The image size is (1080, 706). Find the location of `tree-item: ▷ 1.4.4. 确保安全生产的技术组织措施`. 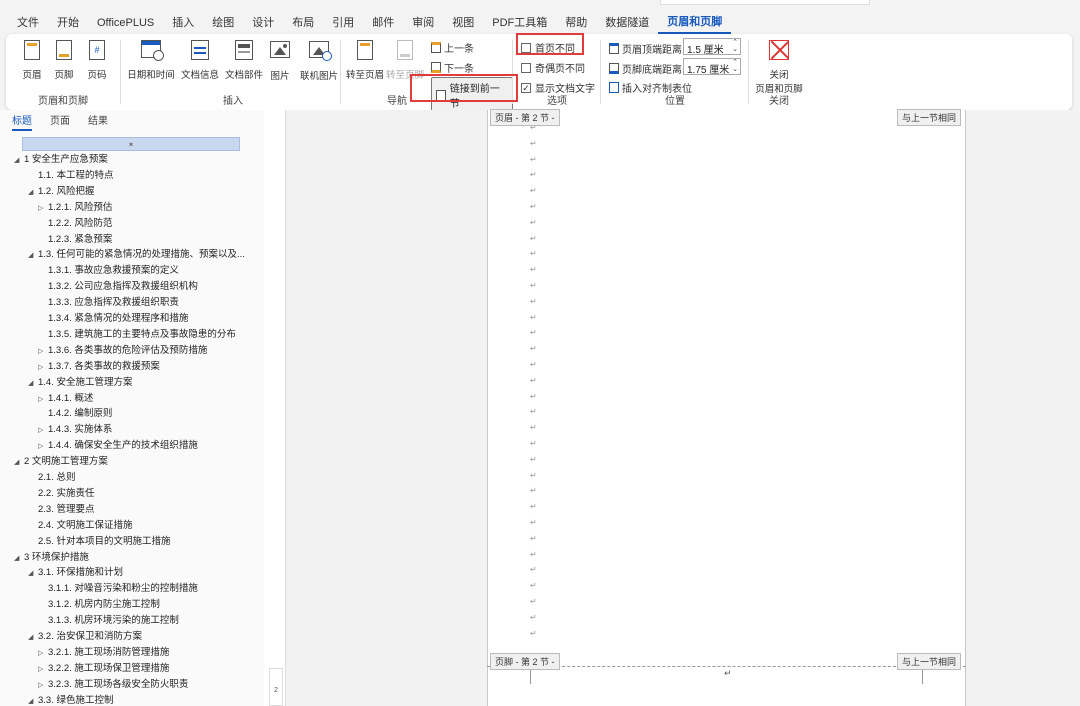

tree-item: ▷ 1.4.4. 确保安全生产的技术组织措施 is located at coordinates (118, 446).